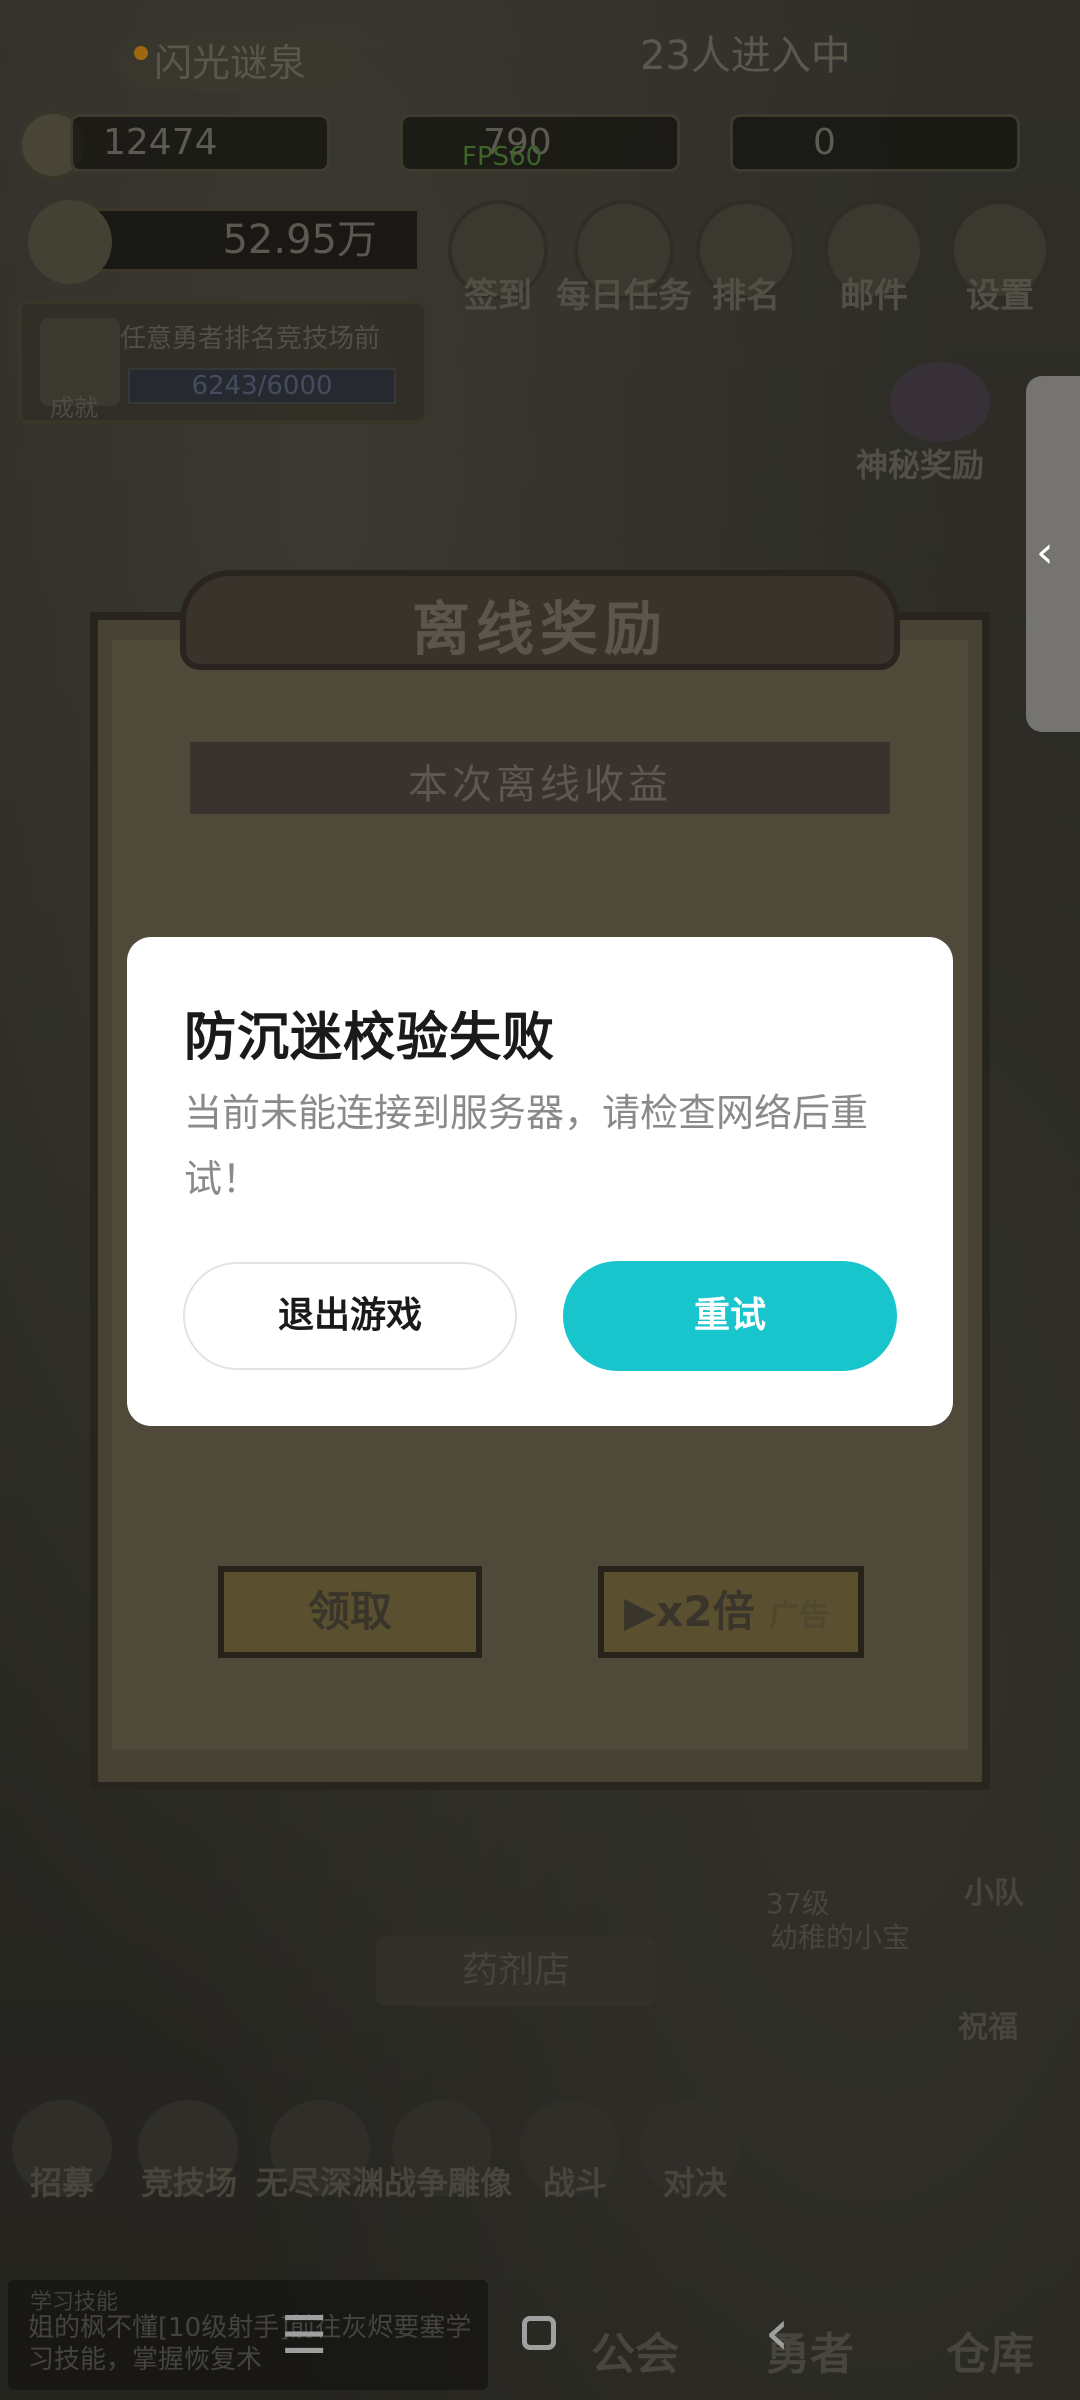 The width and height of the screenshot is (1080, 2400). Describe the element at coordinates (1045, 552) in the screenshot. I see `chevron-left-icon: ‹` at that location.